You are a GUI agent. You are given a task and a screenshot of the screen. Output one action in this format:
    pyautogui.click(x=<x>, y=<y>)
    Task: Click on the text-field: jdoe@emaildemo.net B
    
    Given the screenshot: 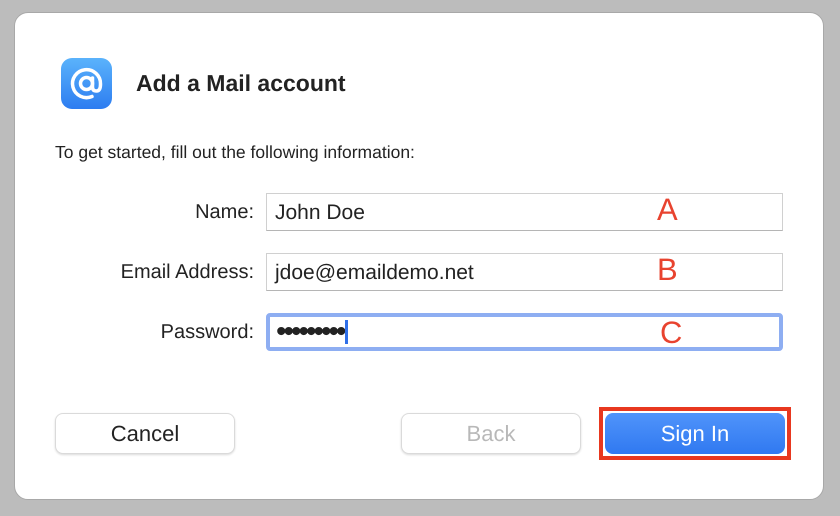 What is the action you would take?
    pyautogui.click(x=524, y=272)
    